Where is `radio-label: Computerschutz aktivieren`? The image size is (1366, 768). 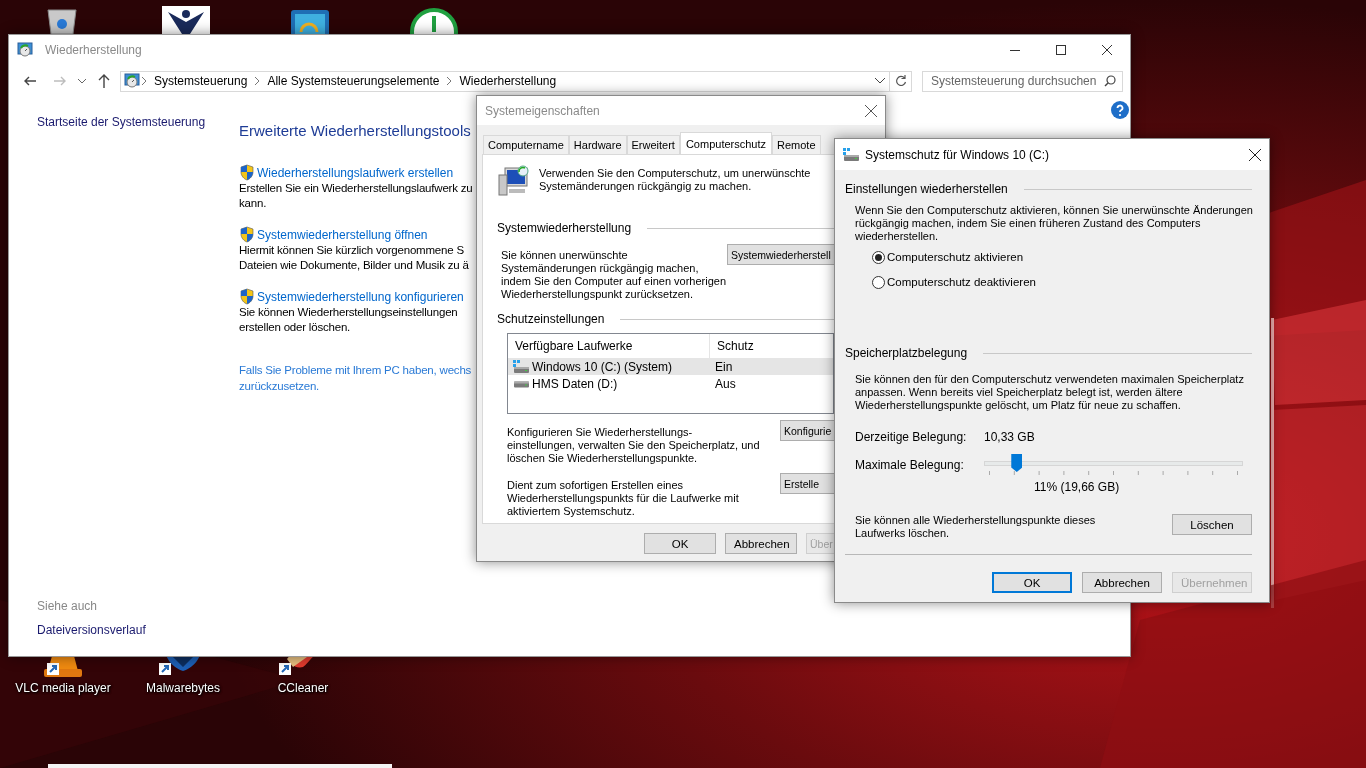 radio-label: Computerschutz aktivieren is located at coordinates (955, 257).